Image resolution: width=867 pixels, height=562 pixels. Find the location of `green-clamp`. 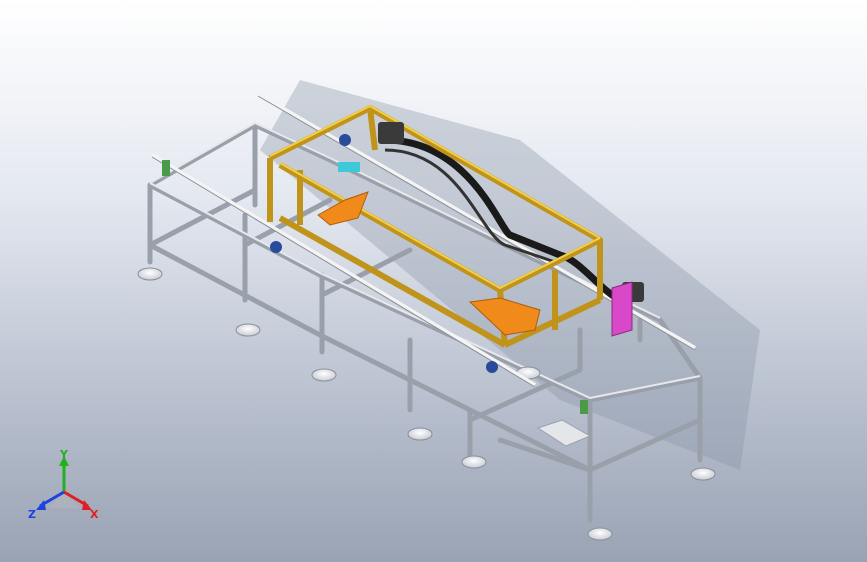

green-clamp is located at coordinates (166, 168).